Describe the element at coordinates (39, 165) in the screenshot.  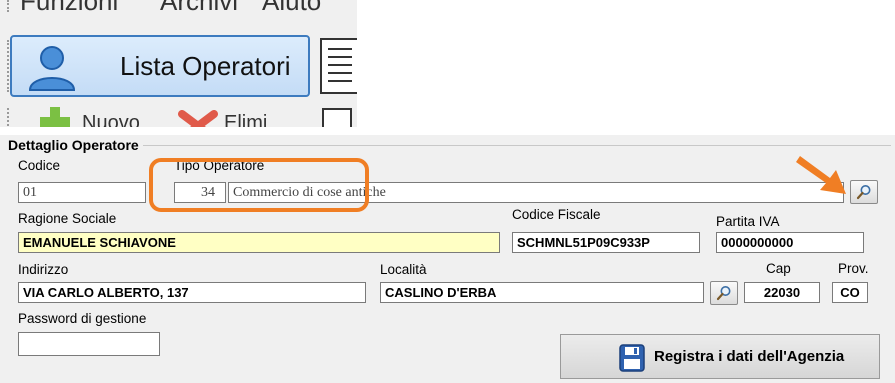
I see `codice-label: Codice` at that location.